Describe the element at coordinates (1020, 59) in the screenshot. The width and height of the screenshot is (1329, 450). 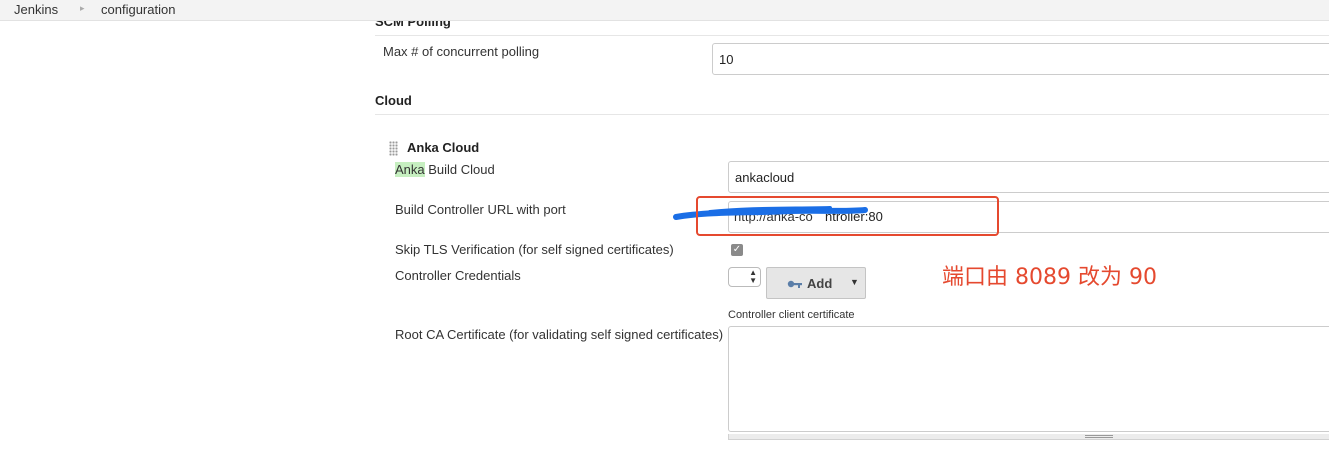
I see `max-concurrent-polling-input` at that location.